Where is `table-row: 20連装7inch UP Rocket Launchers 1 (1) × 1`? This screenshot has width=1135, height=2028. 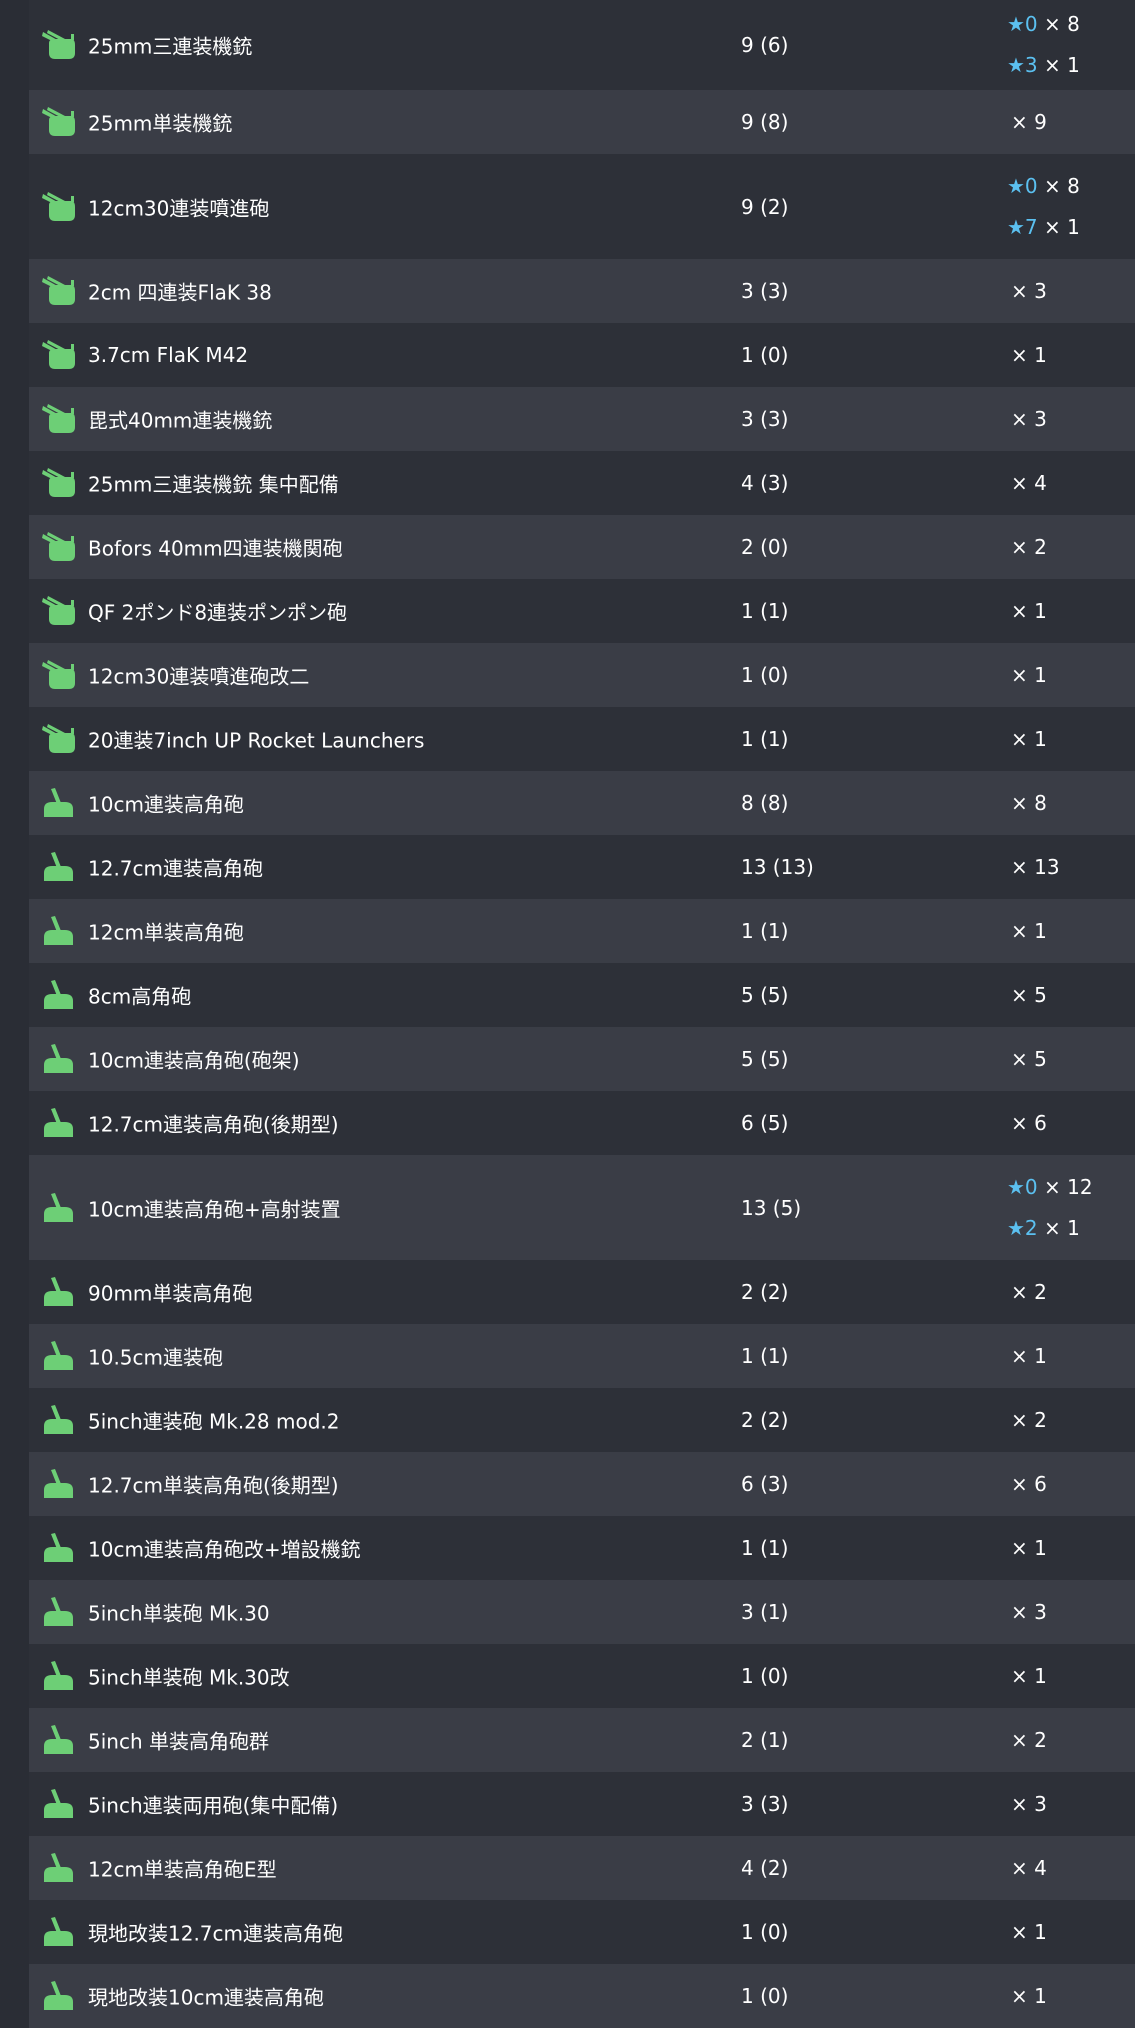
table-row: 20連装7inch UP Rocket Launchers 1 (1) × 1 is located at coordinates (582, 739).